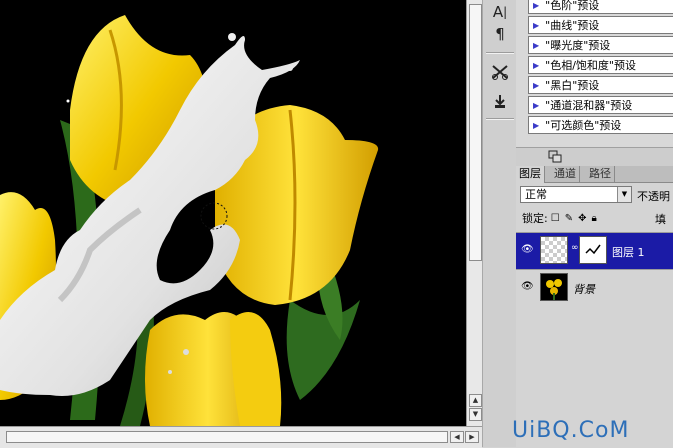 This screenshot has width=673, height=448. Describe the element at coordinates (594, 157) in the screenshot. I see `presets-footer` at that location.